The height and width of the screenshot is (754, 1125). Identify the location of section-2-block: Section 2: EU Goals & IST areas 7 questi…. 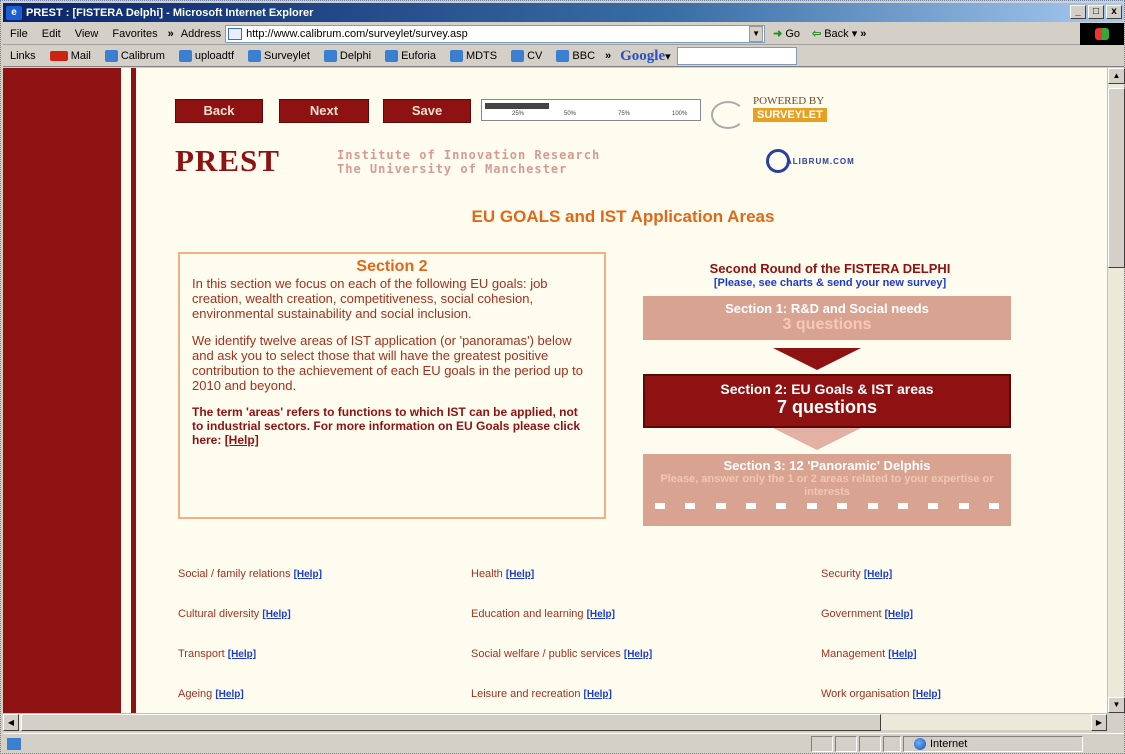
(827, 401).